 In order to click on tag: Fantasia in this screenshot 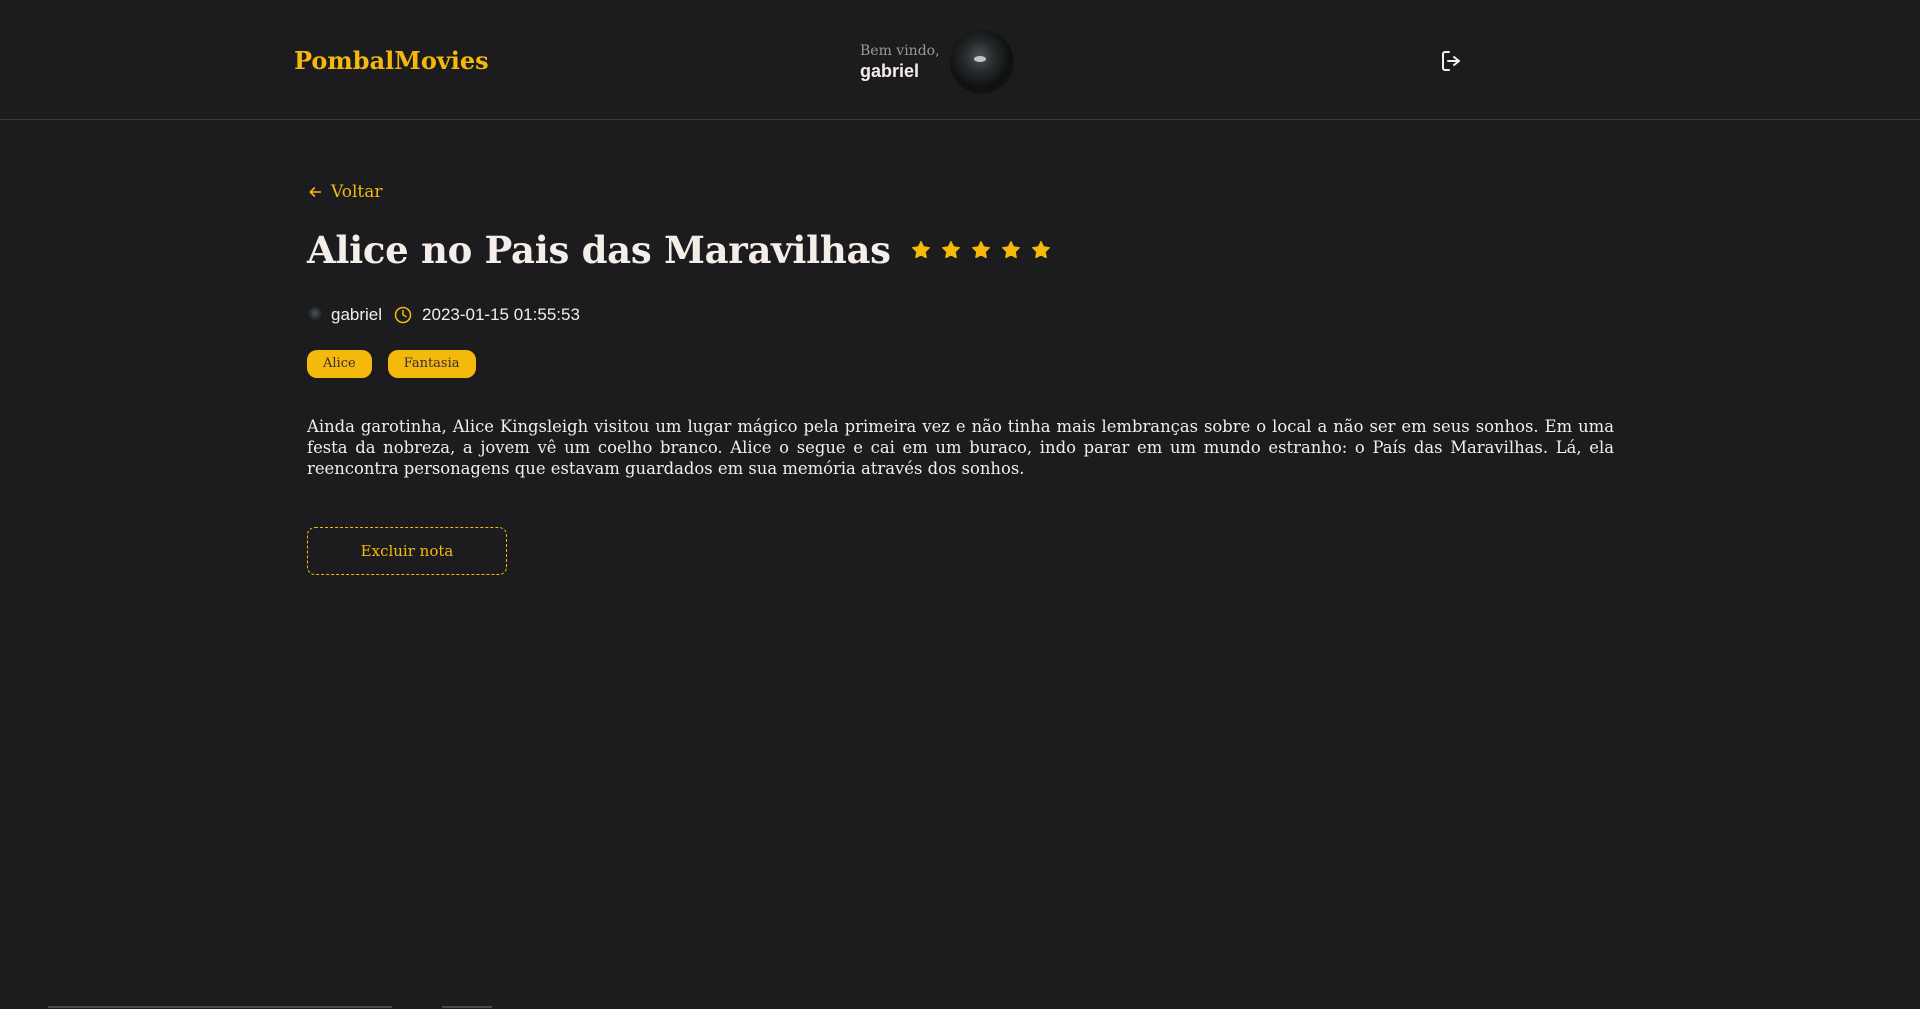, I will do `click(431, 364)`.